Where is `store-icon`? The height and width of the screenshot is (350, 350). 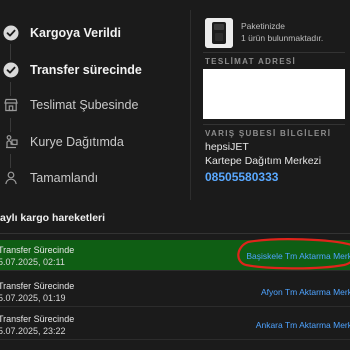
store-icon is located at coordinates (11, 105).